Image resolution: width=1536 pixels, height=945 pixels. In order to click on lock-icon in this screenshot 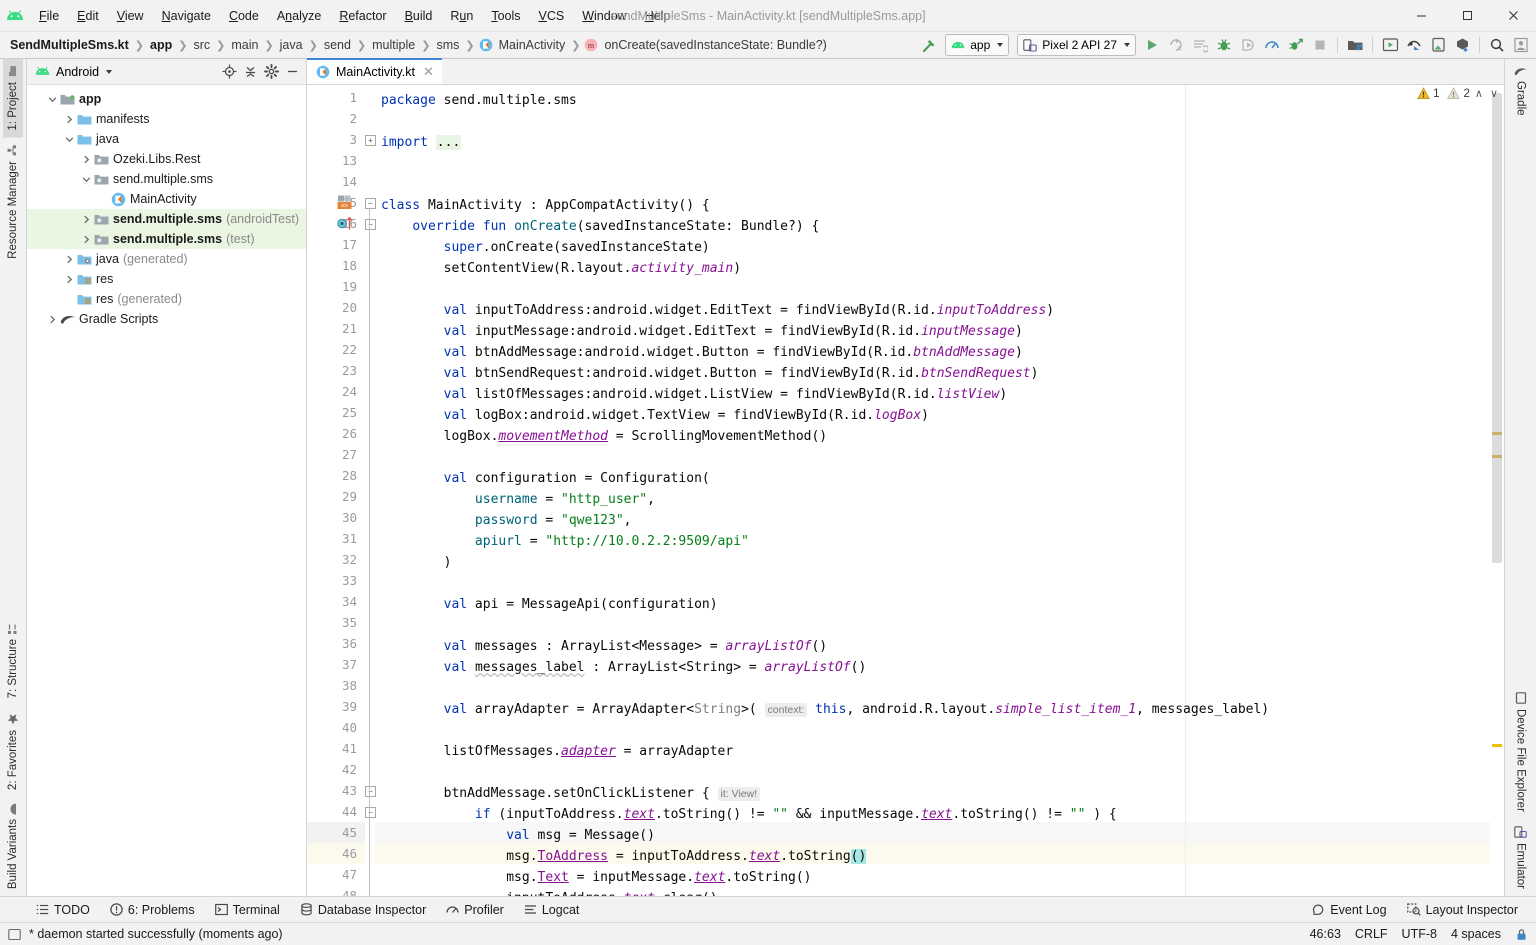, I will do `click(1521, 934)`.